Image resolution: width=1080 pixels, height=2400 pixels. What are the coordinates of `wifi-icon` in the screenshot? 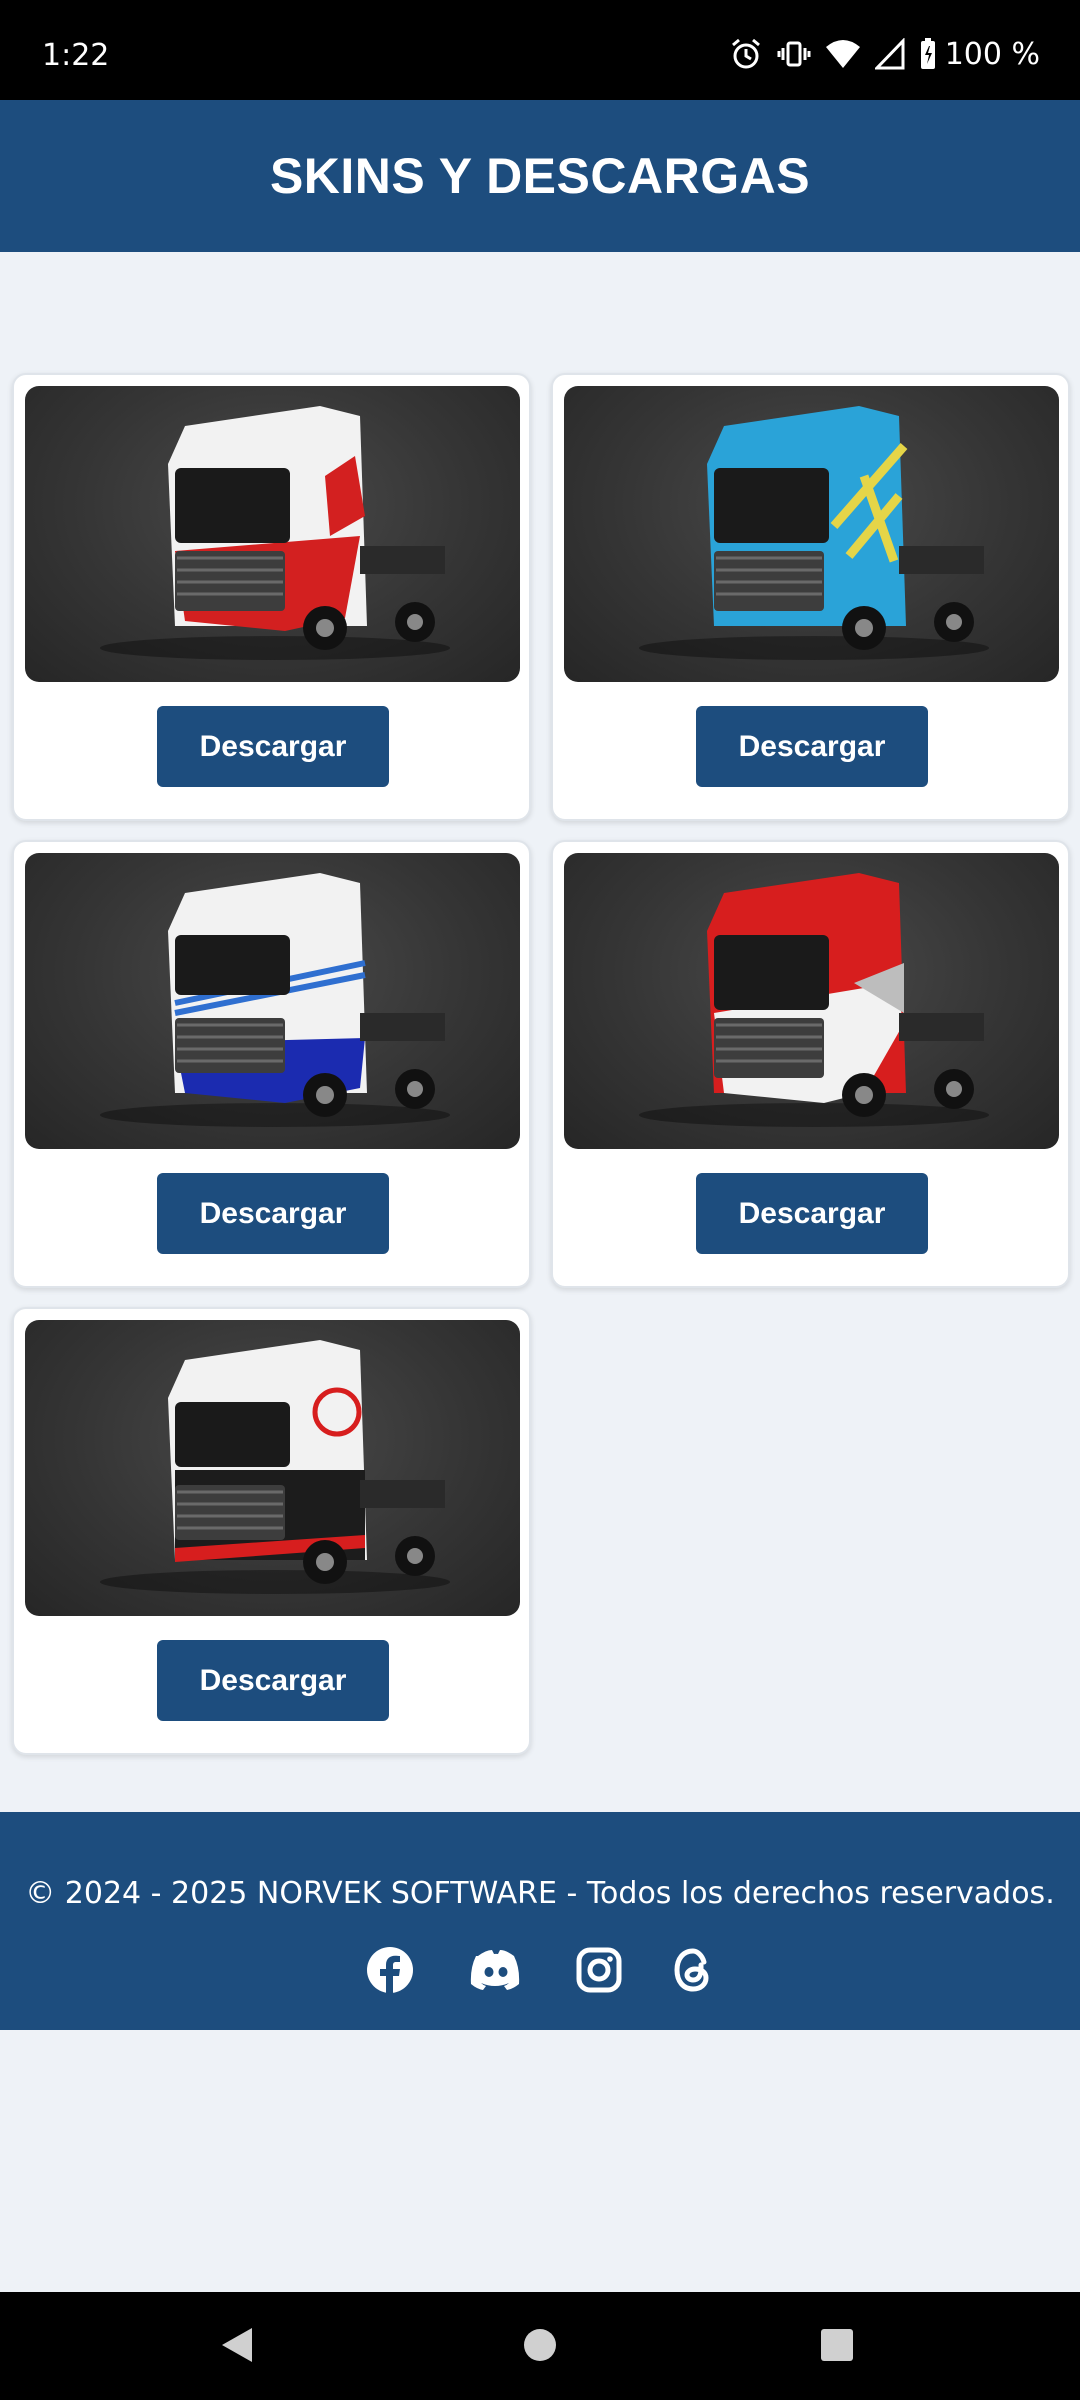 It's located at (843, 54).